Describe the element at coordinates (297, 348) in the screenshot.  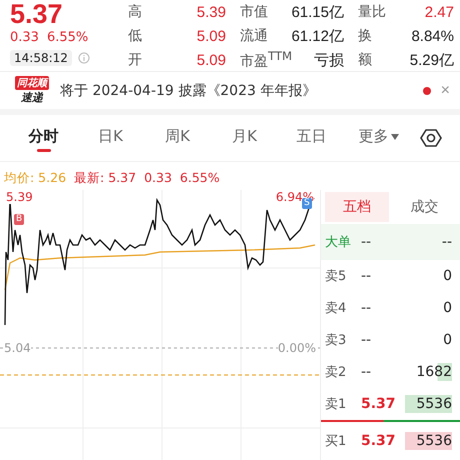
I see `base-percent-tick: 0.00%` at that location.